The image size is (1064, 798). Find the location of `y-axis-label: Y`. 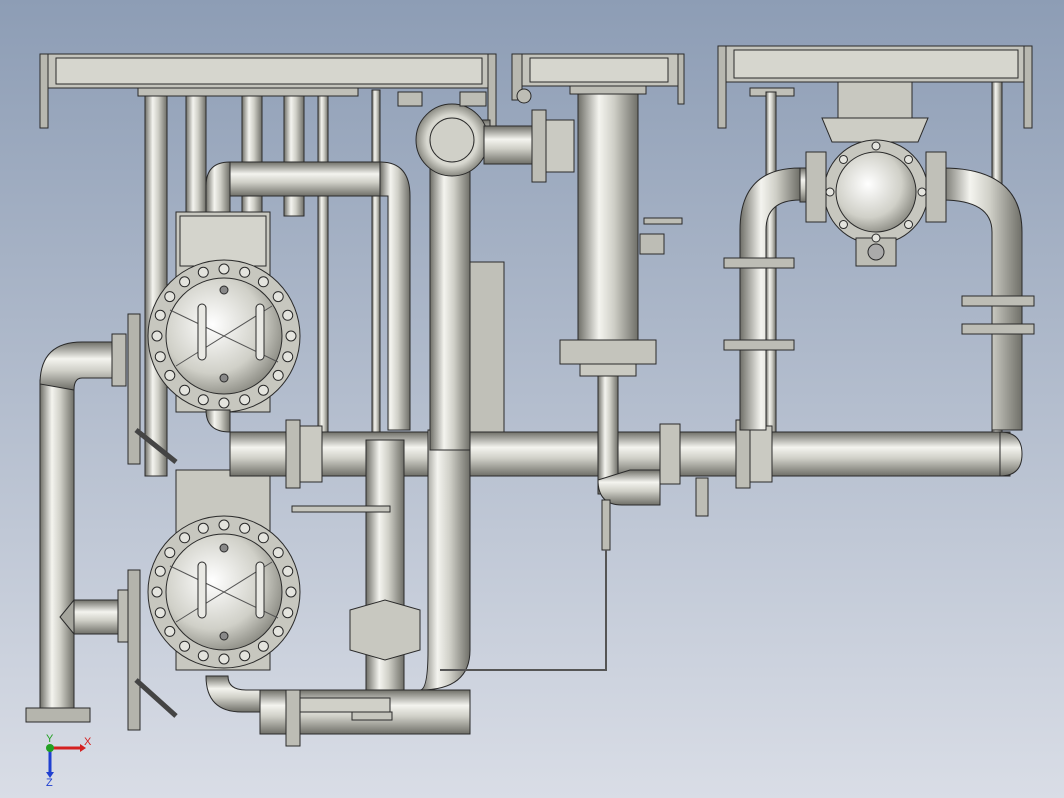

y-axis-label: Y is located at coordinates (50, 739).